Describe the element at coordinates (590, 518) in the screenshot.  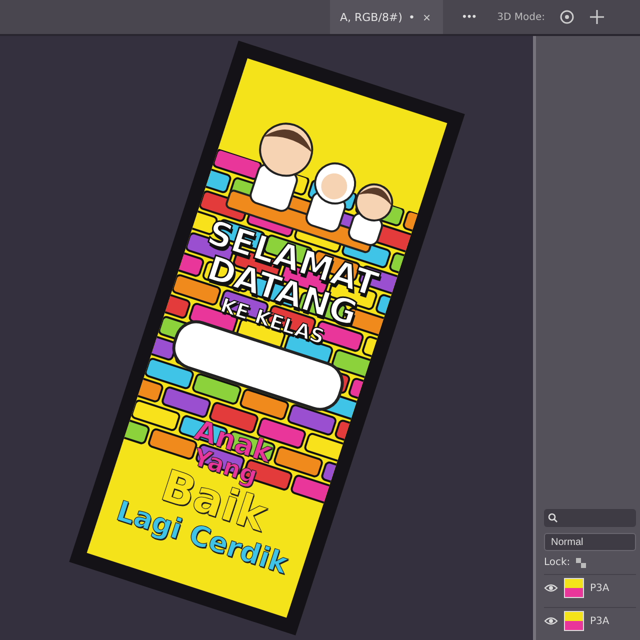
I see `search-field` at that location.